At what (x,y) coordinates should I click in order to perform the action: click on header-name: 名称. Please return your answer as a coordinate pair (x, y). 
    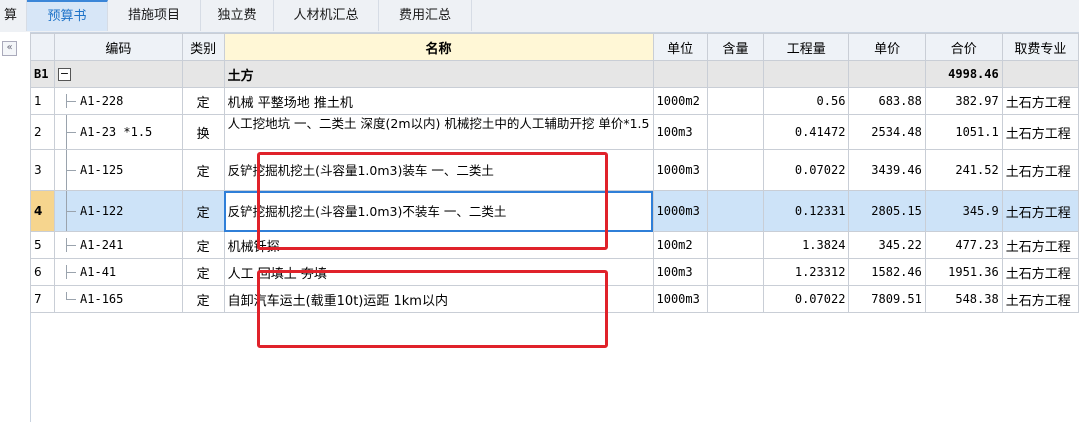
    Looking at the image, I should click on (438, 47).